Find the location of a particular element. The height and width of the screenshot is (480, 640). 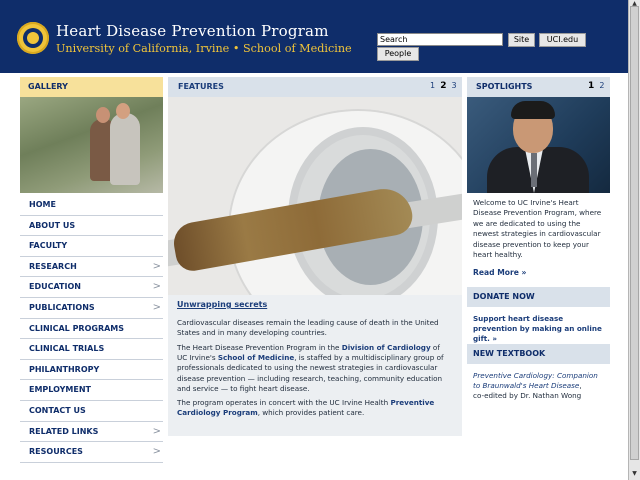

uci-search-button: UCI.edu is located at coordinates (562, 40).